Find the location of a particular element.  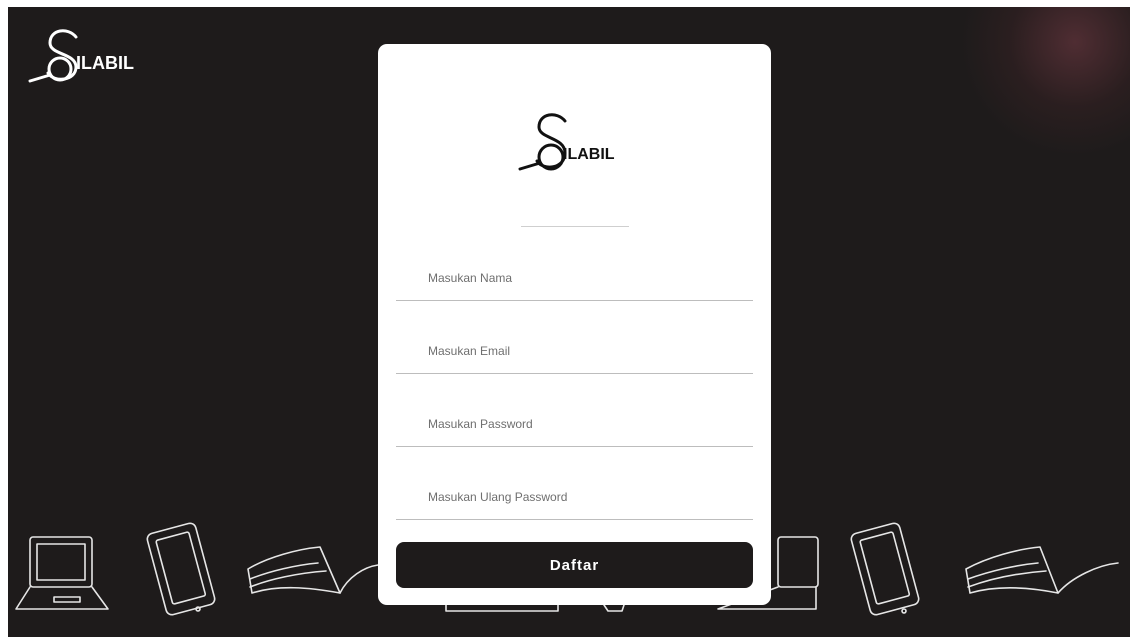

laptop-icon is located at coordinates (62, 573).